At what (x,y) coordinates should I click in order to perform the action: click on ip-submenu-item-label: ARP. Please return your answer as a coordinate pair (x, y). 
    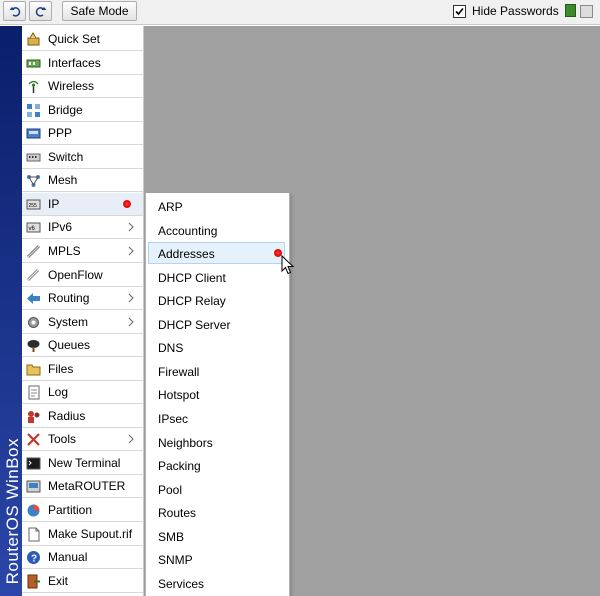
    Looking at the image, I should click on (170, 207).